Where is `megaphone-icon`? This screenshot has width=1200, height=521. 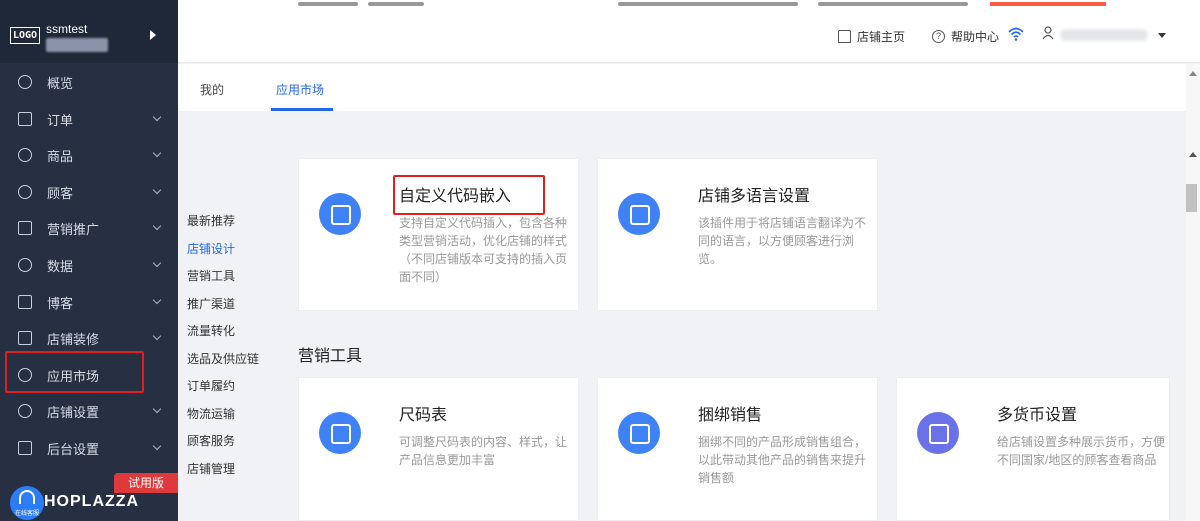 megaphone-icon is located at coordinates (25, 228).